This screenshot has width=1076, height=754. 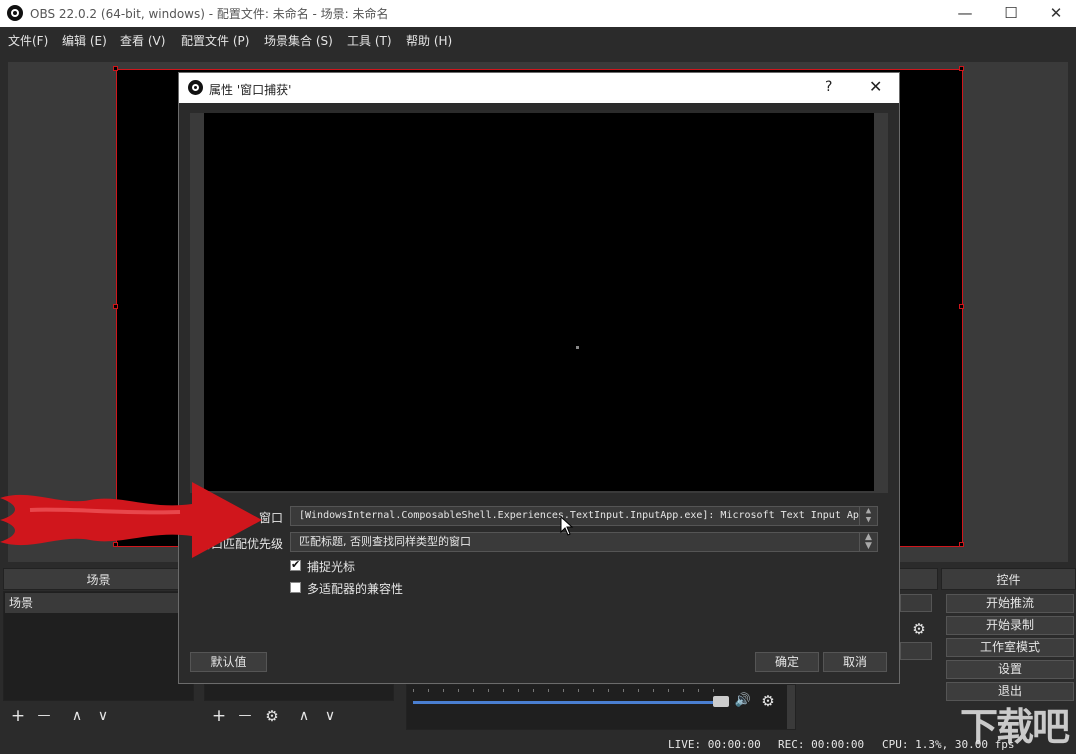 I want to click on live-timer: LIVE: 00:00:00, so click(x=714, y=744).